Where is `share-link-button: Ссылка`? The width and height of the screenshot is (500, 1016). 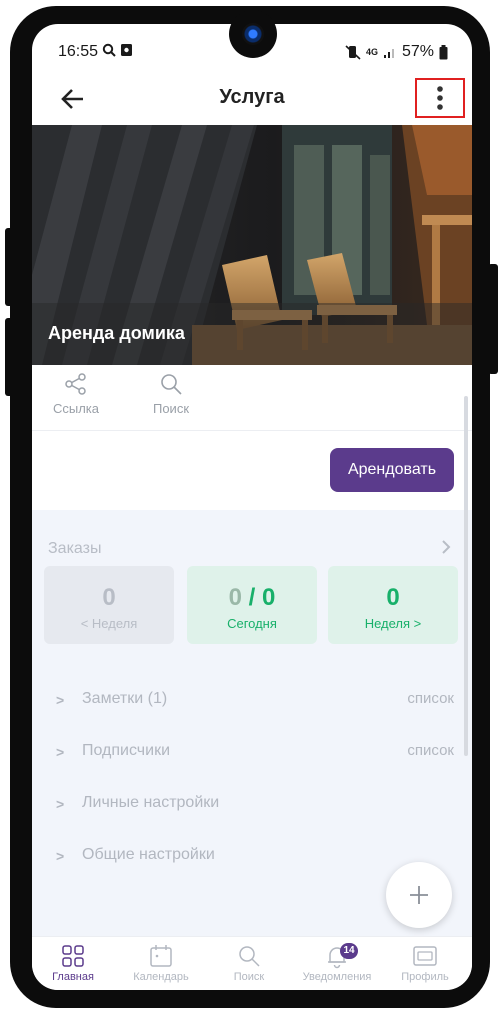 share-link-button: Ссылка is located at coordinates (76, 393).